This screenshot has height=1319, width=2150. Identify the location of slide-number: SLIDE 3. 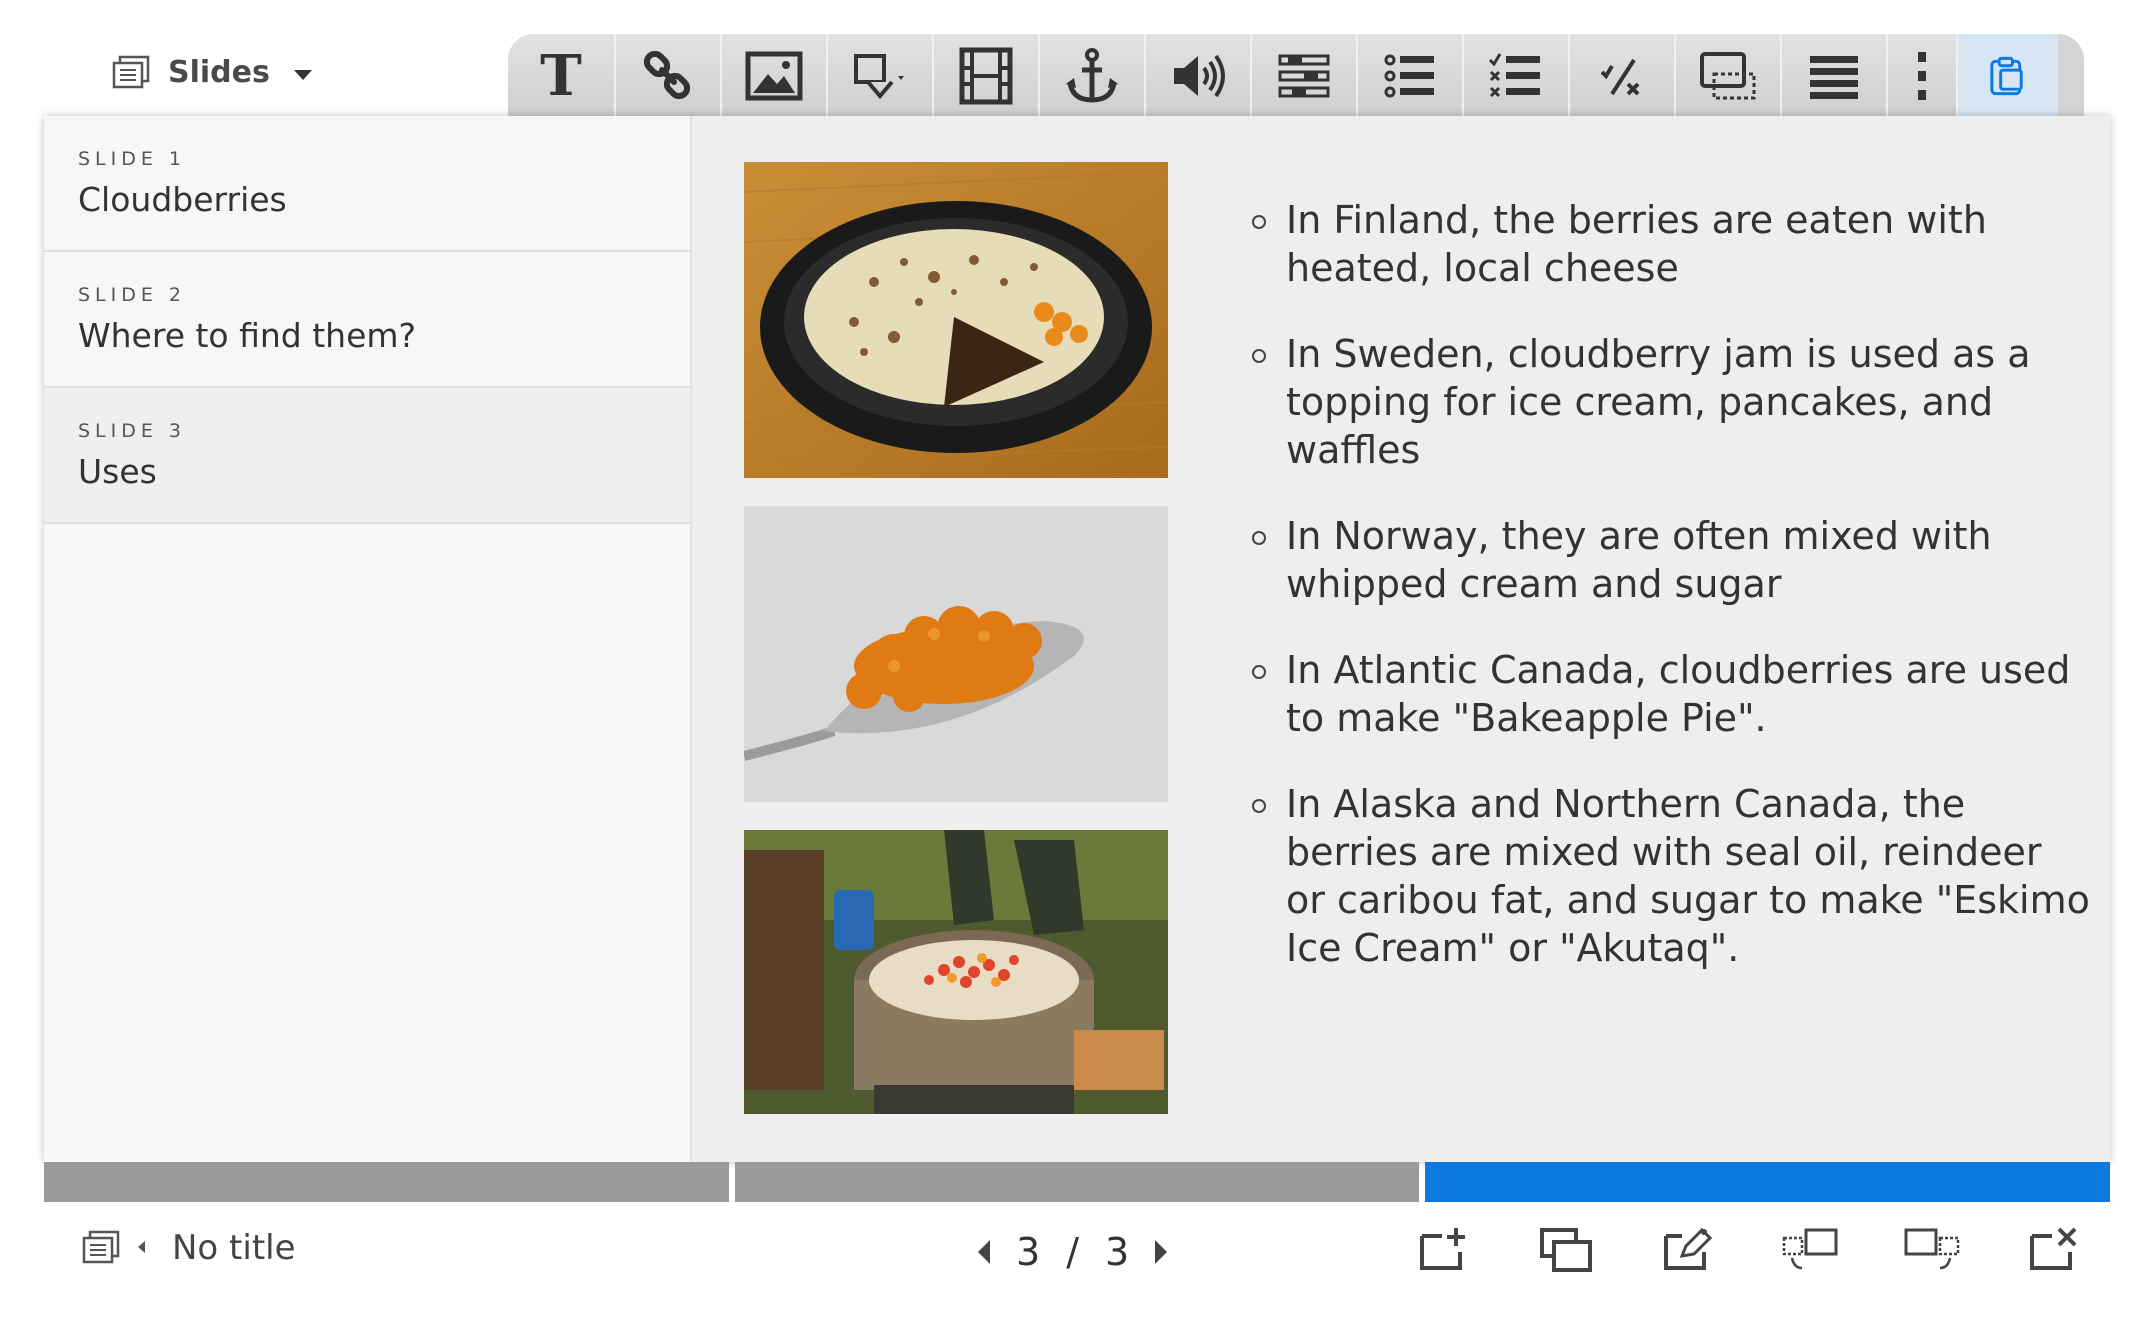
(132, 431).